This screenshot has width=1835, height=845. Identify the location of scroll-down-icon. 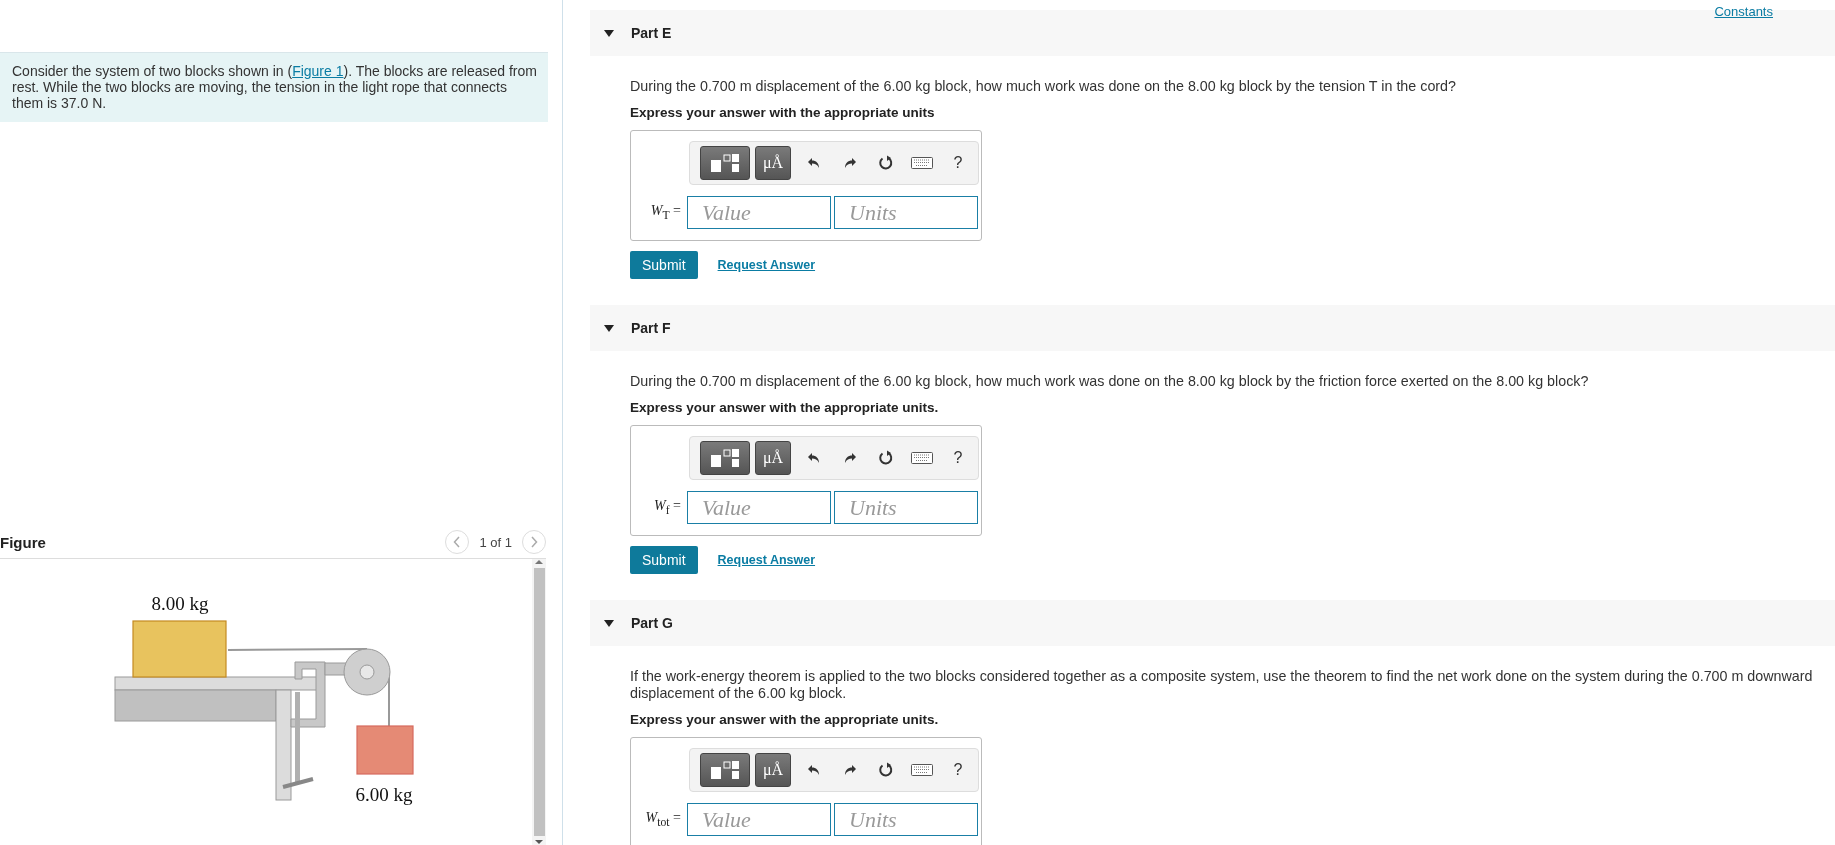
(539, 842).